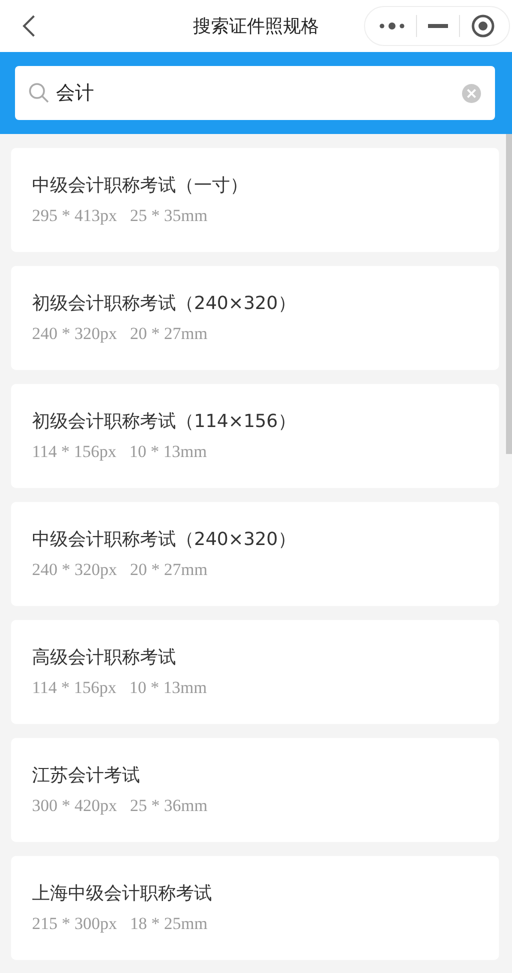  Describe the element at coordinates (255, 554) in the screenshot. I see `result-card: 中级会计职称考试（240×320） 240 * 320px 20 * 27mm` at that location.